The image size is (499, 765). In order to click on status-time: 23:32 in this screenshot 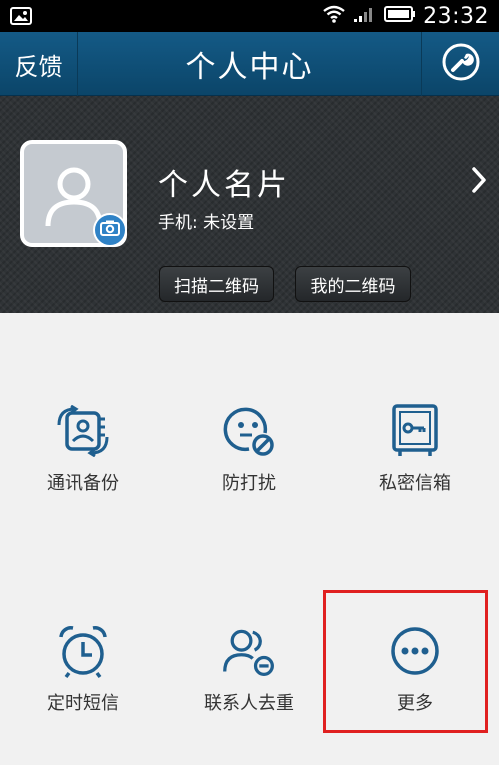, I will do `click(456, 16)`.